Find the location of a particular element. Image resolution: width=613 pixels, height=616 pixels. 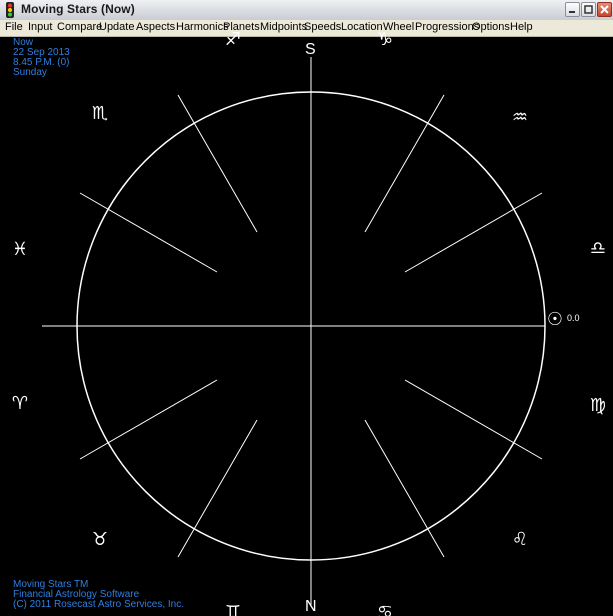

taurus-icon: ♉ is located at coordinates (100, 539).